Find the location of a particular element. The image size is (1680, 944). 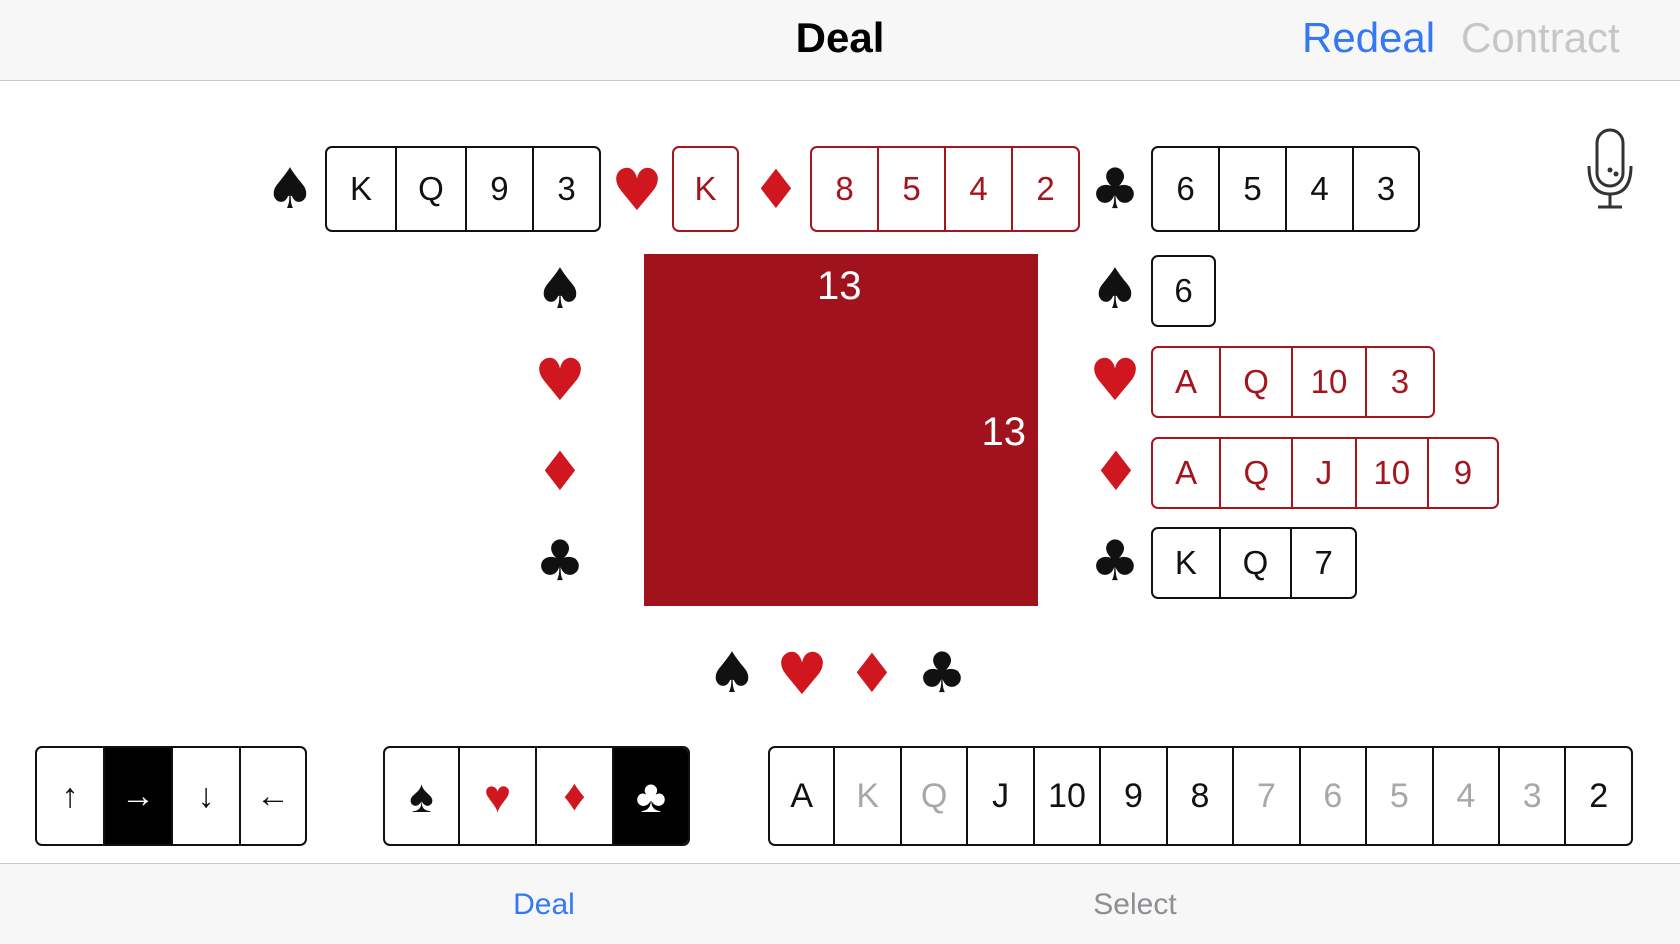

direction-selector: ↑ → ↓ ← is located at coordinates (171, 796).